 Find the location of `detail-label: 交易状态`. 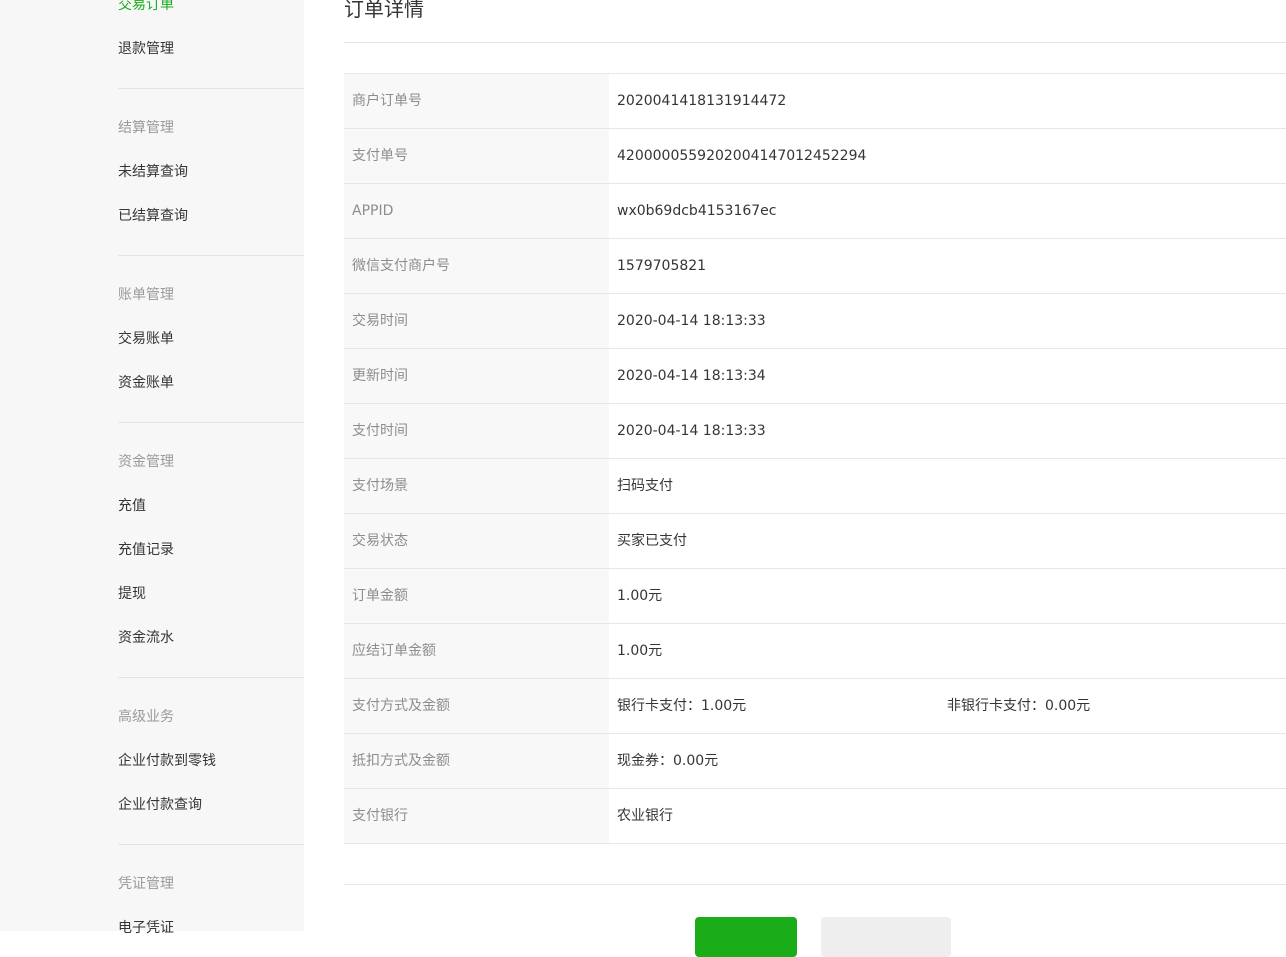

detail-label: 交易状态 is located at coordinates (476, 541).